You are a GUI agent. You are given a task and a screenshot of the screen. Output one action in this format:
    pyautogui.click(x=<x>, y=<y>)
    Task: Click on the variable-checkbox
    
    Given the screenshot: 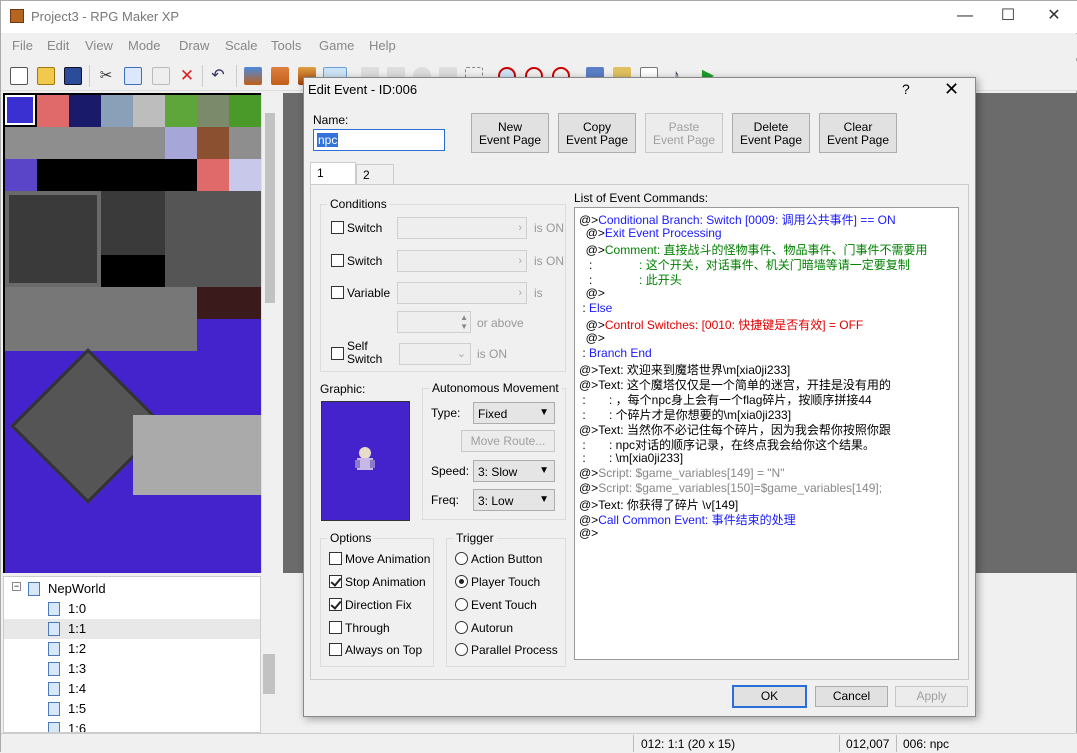 What is the action you would take?
    pyautogui.click(x=337, y=292)
    